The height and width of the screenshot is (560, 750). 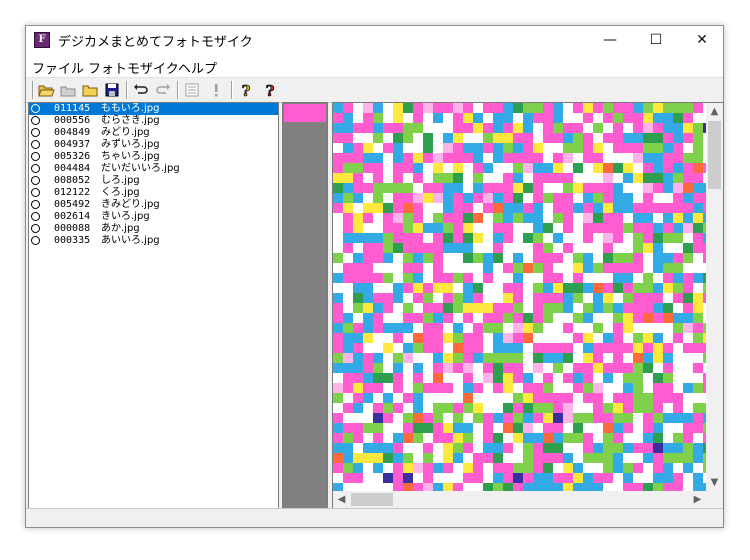 I want to click on toolbar: ? ?, so click(x=374, y=90).